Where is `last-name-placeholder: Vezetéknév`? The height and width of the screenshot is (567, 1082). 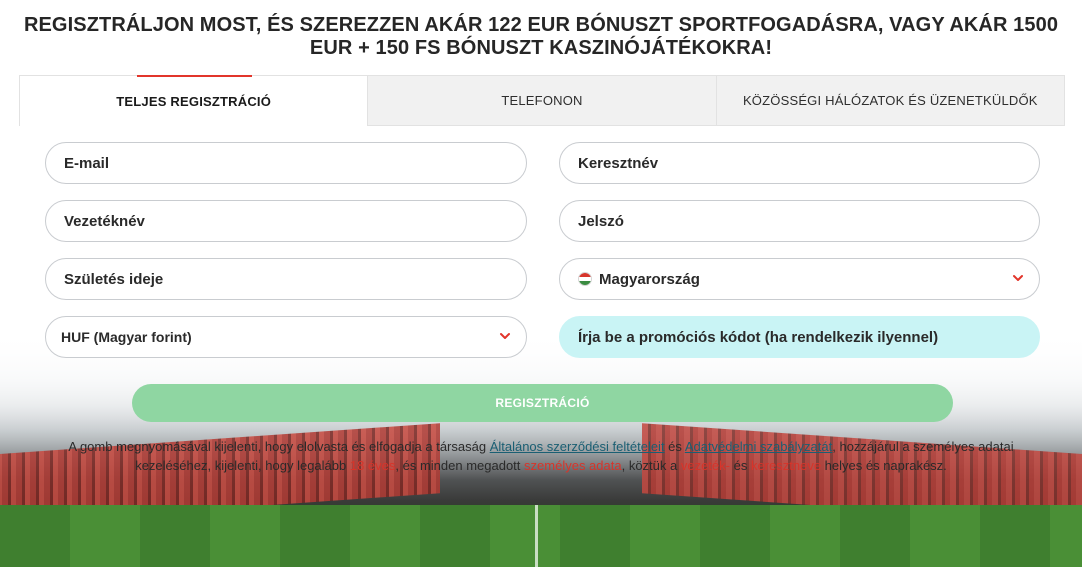
last-name-placeholder: Vezetéknév is located at coordinates (104, 221).